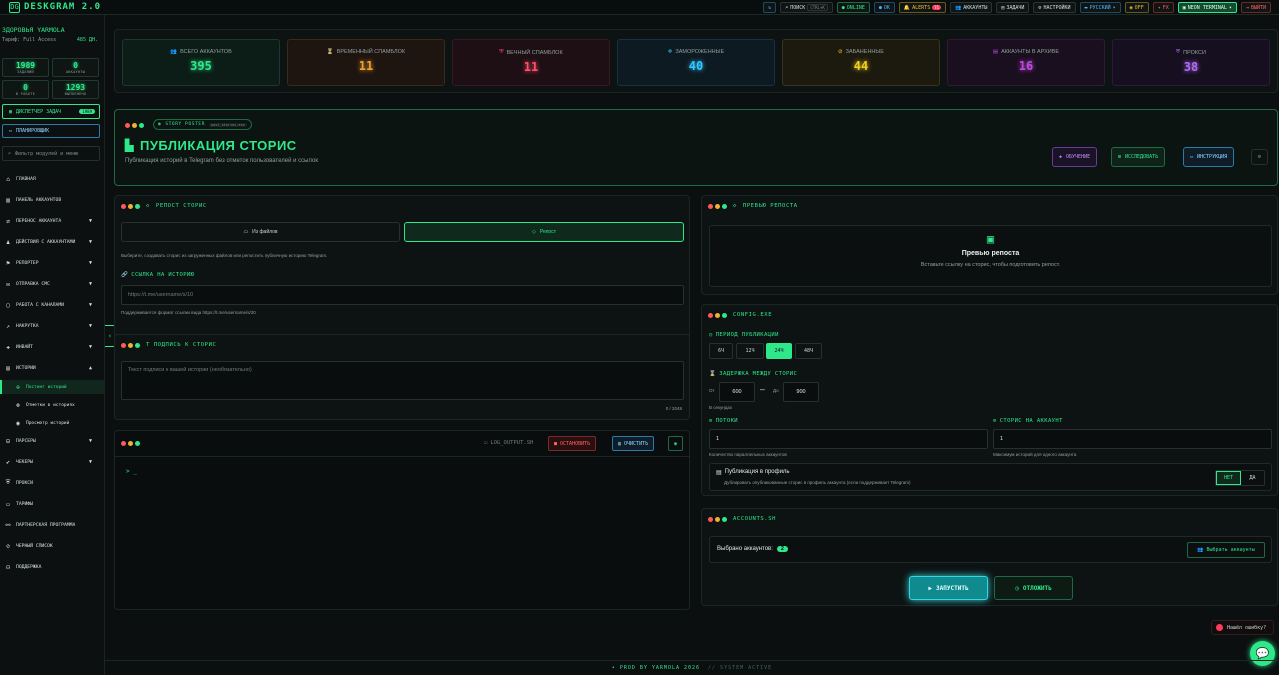 The image size is (1279, 675). What do you see at coordinates (52, 326) in the screenshot?
I see `sidebar-item-boost: ↗ НАКРУТКА ▼` at bounding box center [52, 326].